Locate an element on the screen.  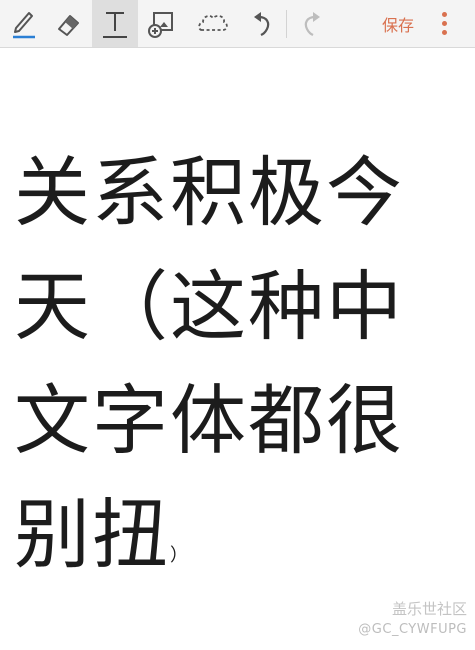
lasso-select-icon is located at coordinates (213, 22).